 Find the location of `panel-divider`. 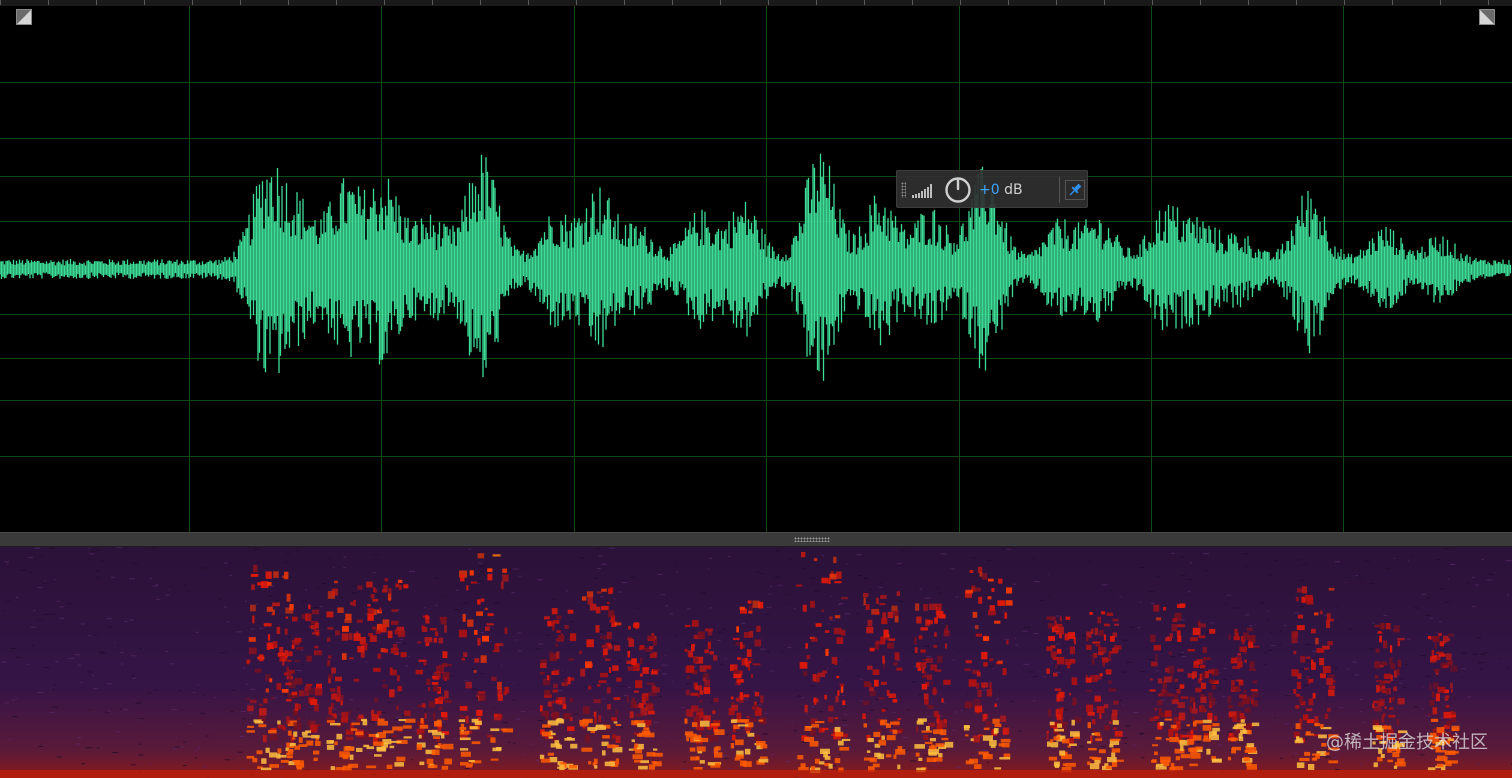

panel-divider is located at coordinates (756, 539).